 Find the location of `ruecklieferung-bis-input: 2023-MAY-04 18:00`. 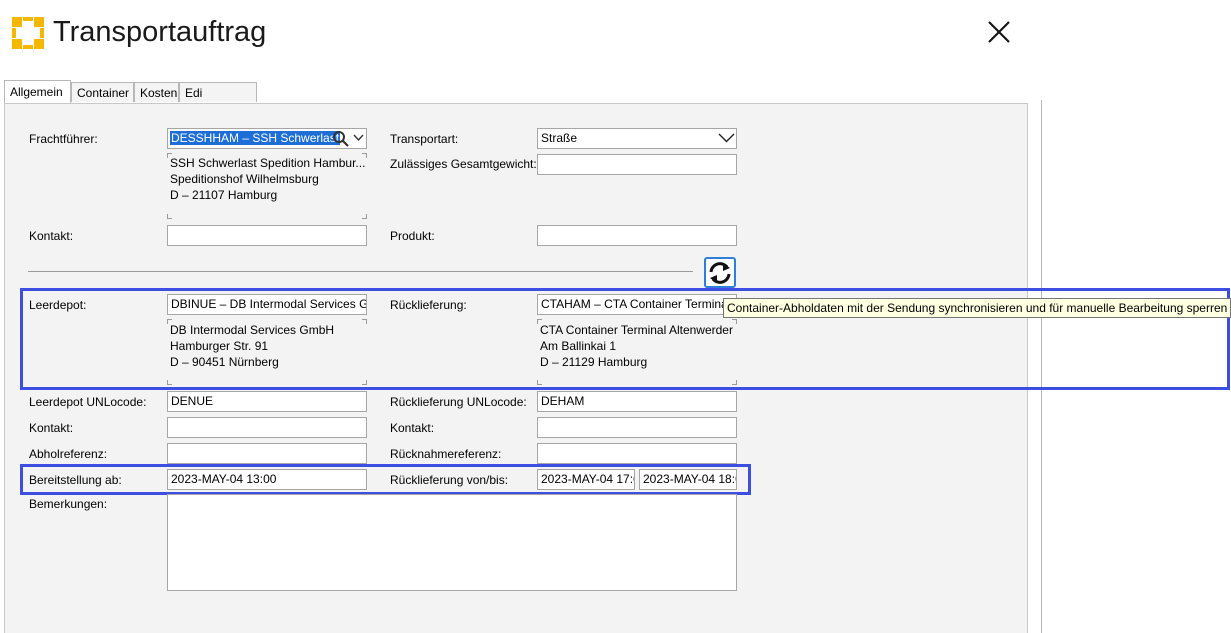

ruecklieferung-bis-input: 2023-MAY-04 18:00 is located at coordinates (688, 479).